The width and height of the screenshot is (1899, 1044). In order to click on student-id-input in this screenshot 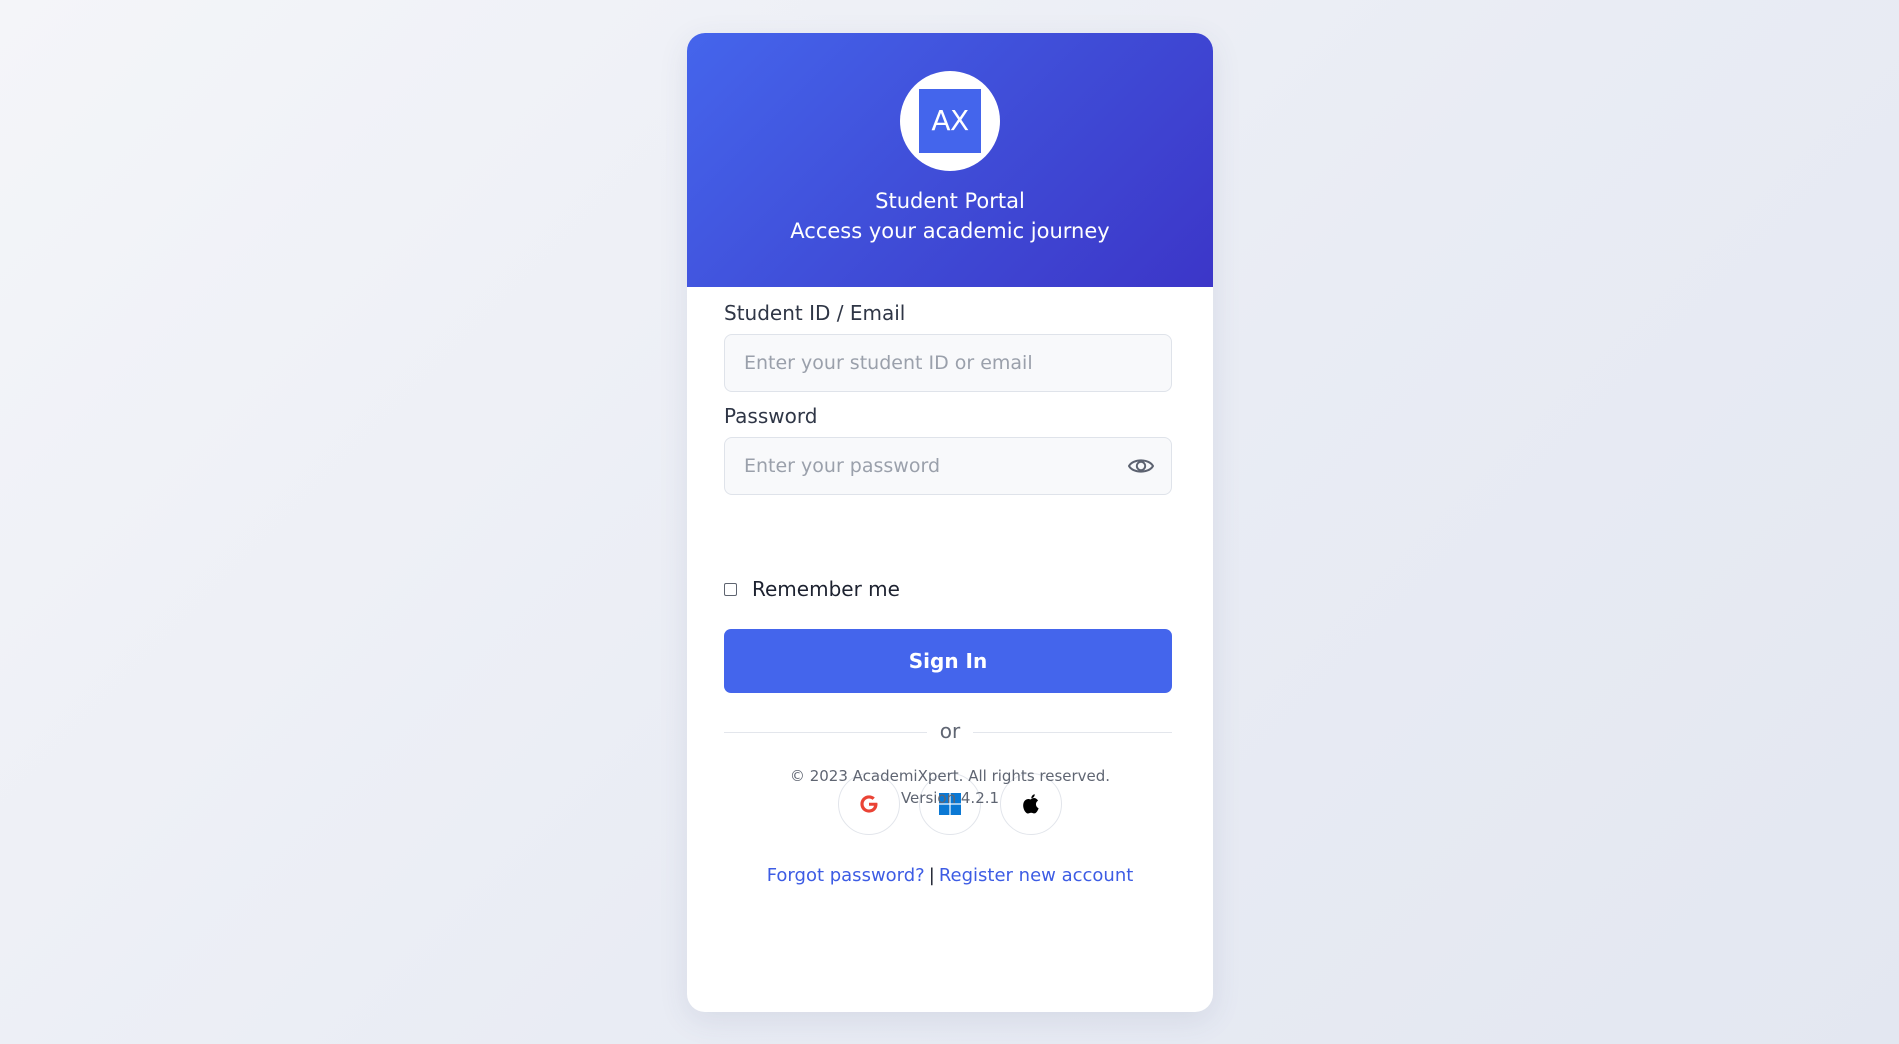, I will do `click(948, 363)`.